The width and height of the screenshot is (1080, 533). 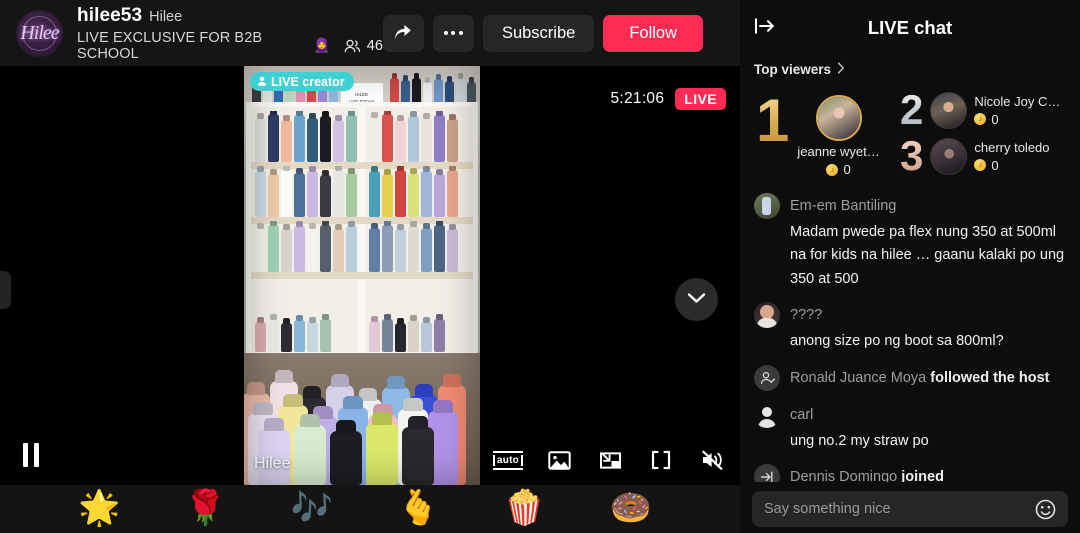 What do you see at coordinates (700, 99) in the screenshot?
I see `live-status-badge: LIVE` at bounding box center [700, 99].